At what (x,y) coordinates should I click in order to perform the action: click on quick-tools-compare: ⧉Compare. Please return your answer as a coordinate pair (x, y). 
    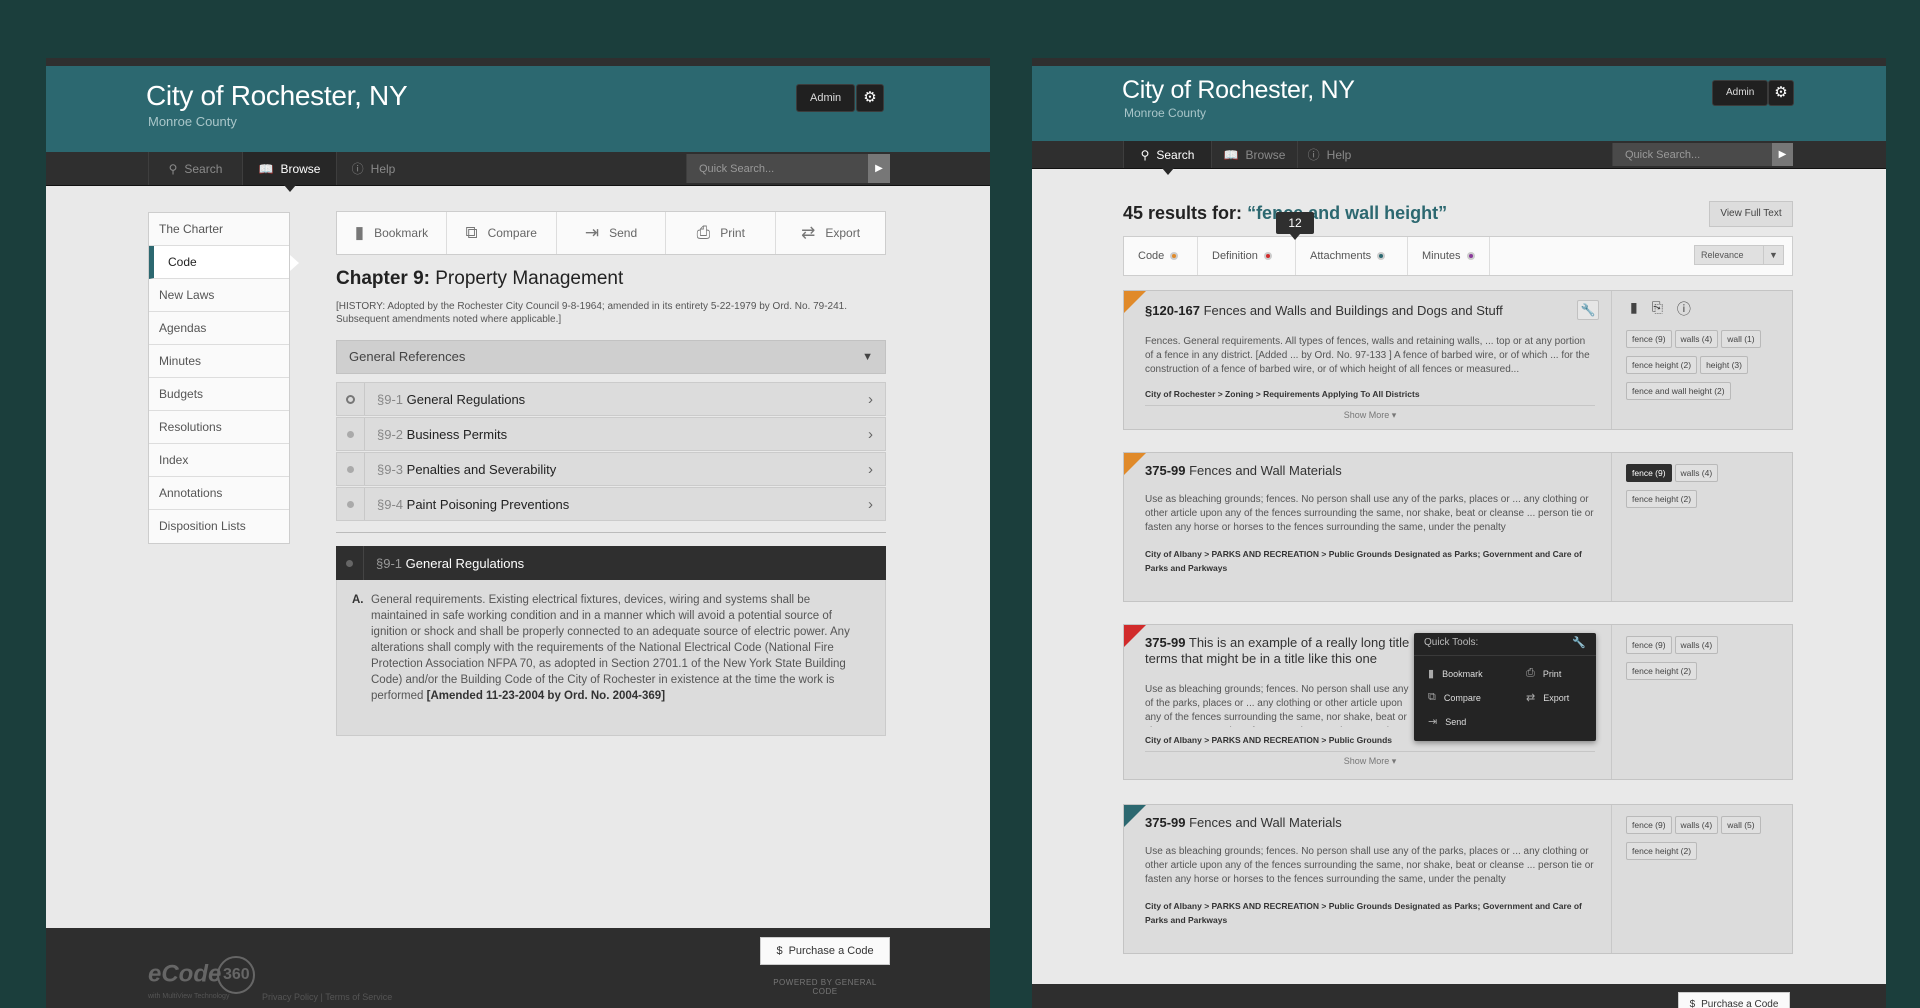
    Looking at the image, I should click on (1454, 697).